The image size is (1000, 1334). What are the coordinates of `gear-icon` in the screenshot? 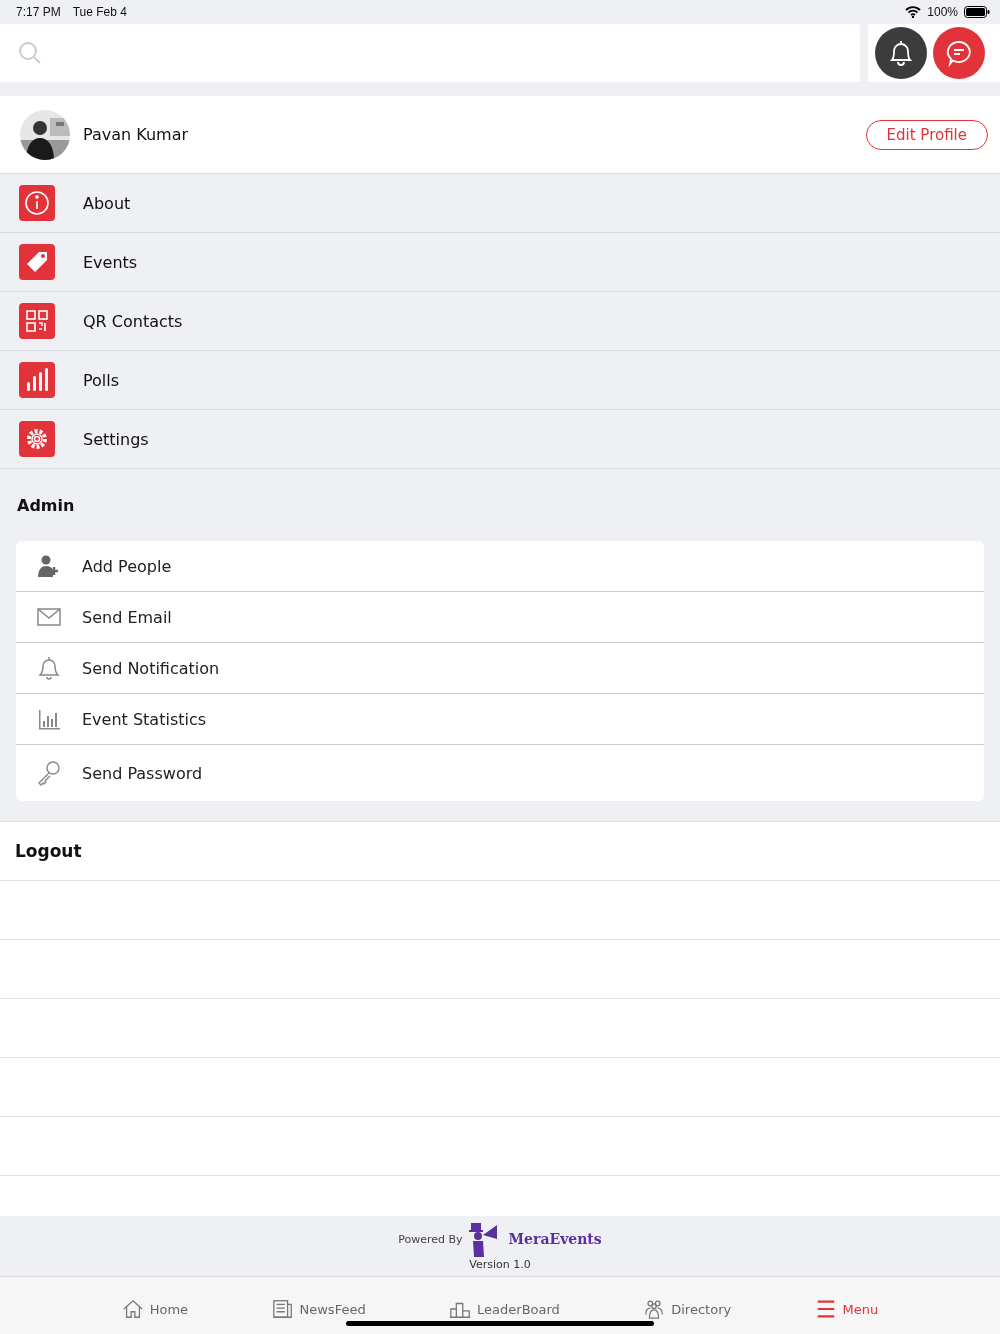 It's located at (37, 439).